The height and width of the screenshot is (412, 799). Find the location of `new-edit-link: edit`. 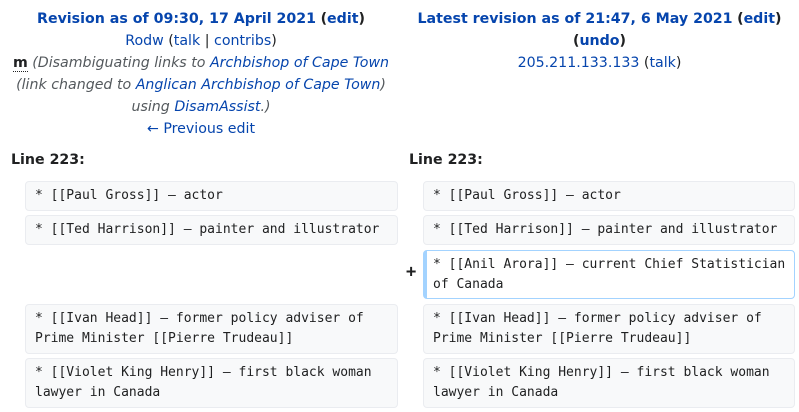

new-edit-link: edit is located at coordinates (759, 19).